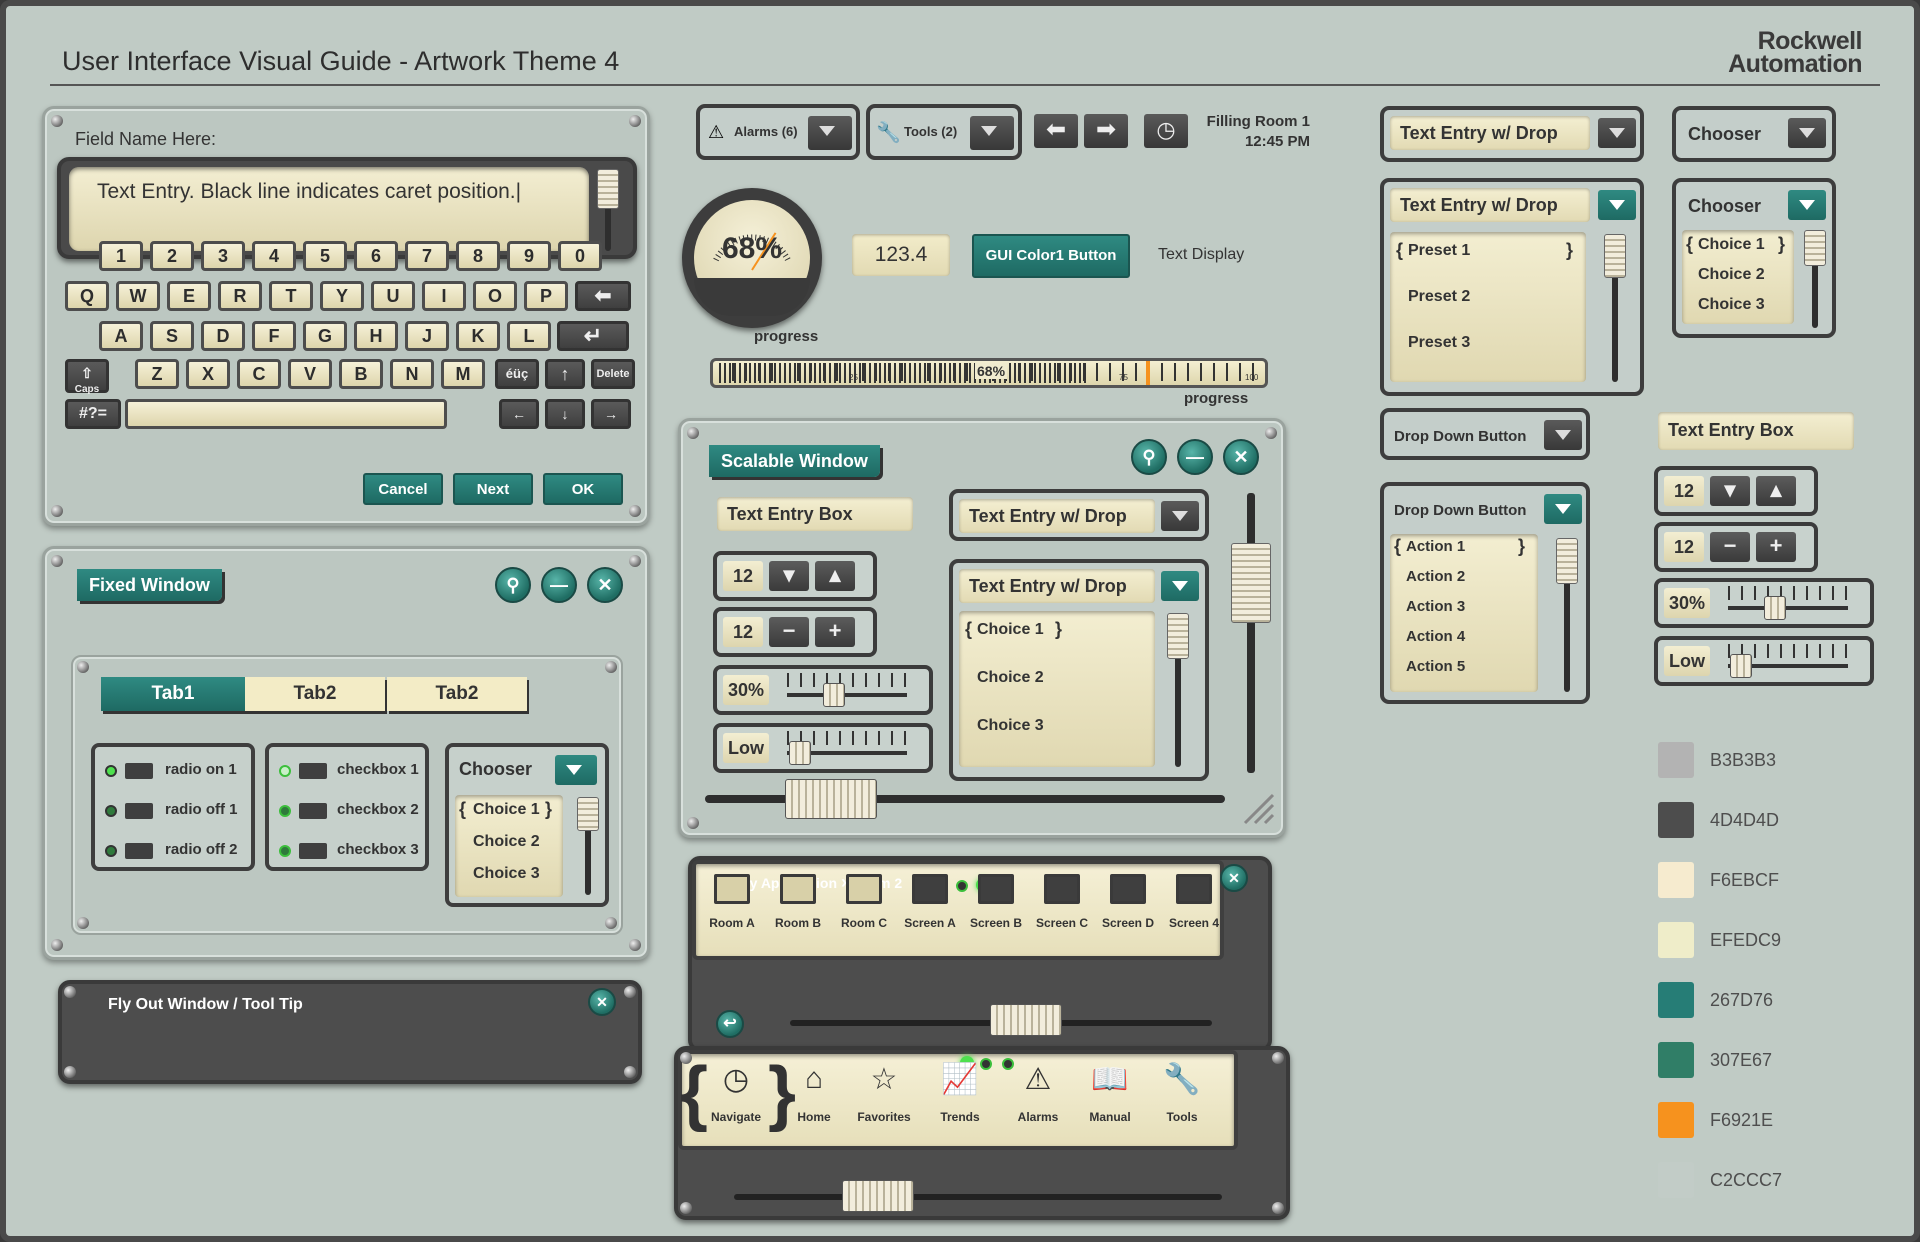 Image resolution: width=1920 pixels, height=1242 pixels. I want to click on cancel-button: Cancel, so click(403, 489).